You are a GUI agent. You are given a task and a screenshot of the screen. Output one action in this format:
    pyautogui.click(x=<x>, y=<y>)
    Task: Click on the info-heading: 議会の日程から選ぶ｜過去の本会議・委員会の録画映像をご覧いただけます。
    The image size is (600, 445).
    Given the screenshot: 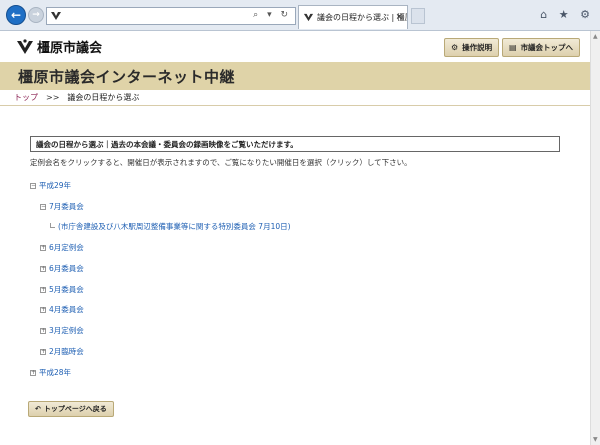 What is the action you would take?
    pyautogui.click(x=167, y=144)
    